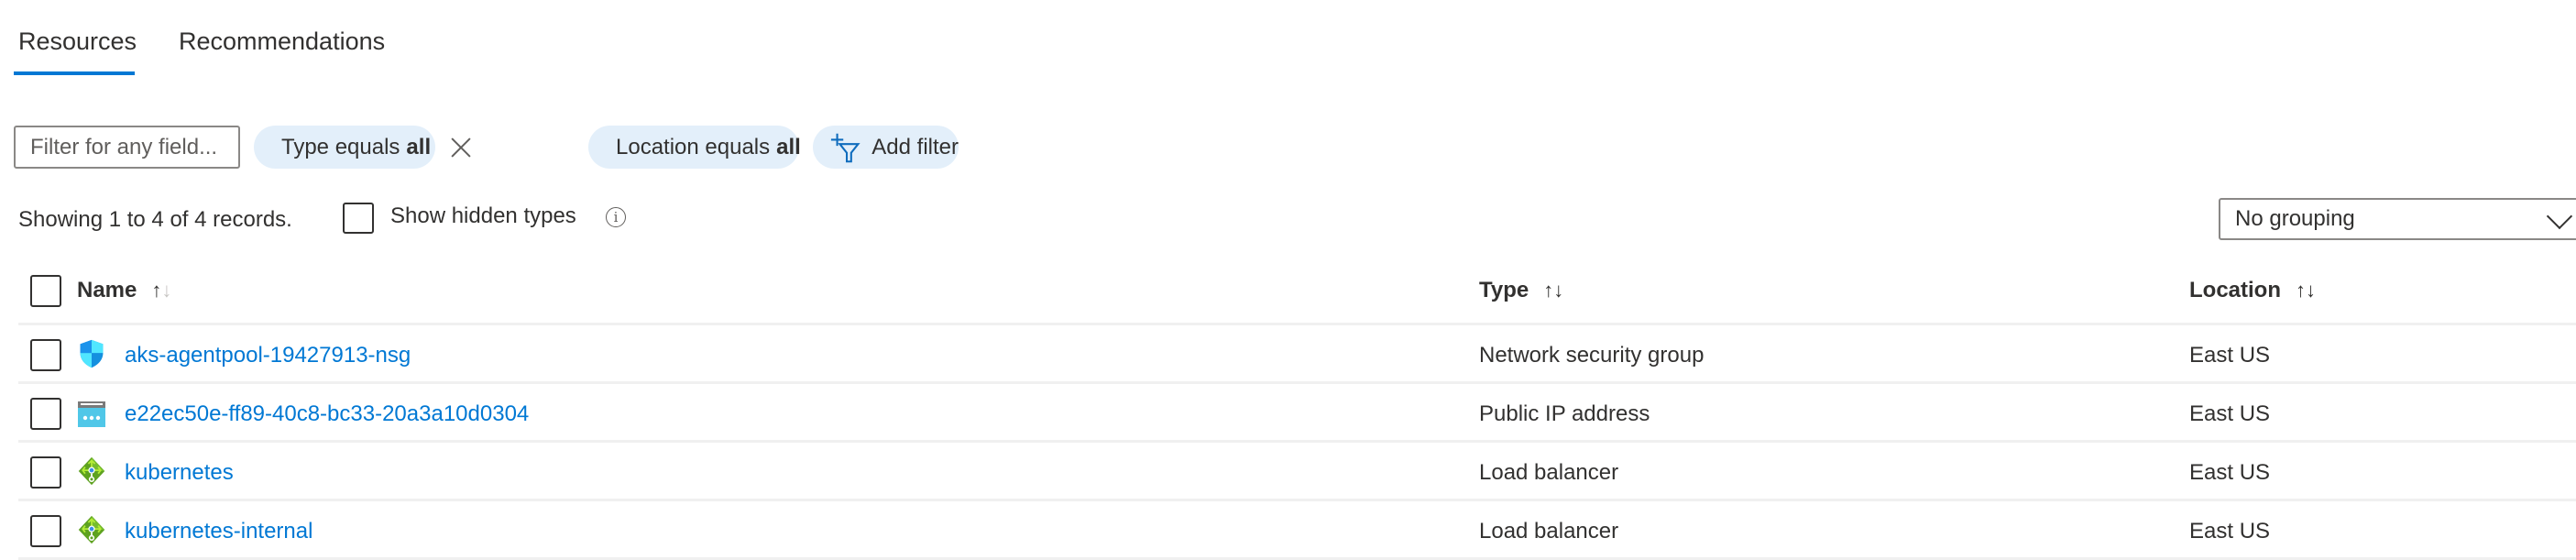  What do you see at coordinates (2295, 218) in the screenshot?
I see `grouping-selected: No grouping` at bounding box center [2295, 218].